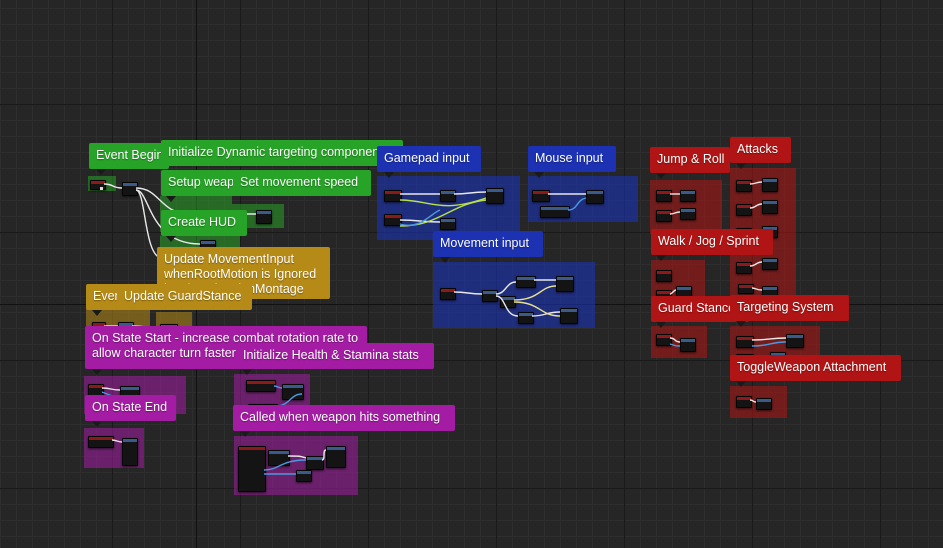  What do you see at coordinates (789, 308) in the screenshot?
I see `comment-title-targeting-system: Targeting System` at bounding box center [789, 308].